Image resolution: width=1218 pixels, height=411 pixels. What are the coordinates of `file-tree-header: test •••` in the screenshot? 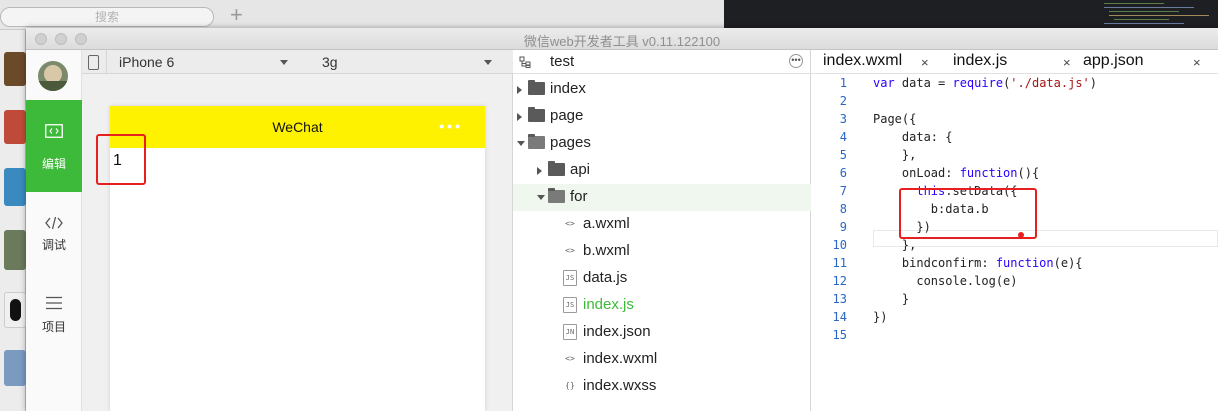 It's located at (662, 62).